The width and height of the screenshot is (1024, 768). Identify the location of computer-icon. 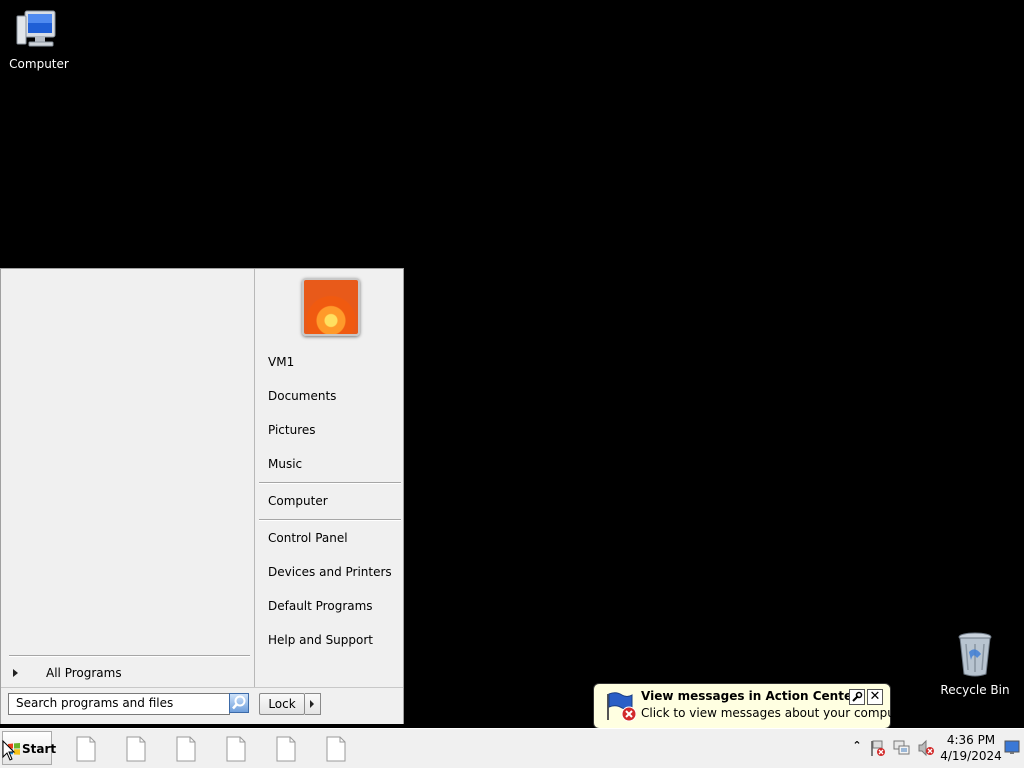
(36, 28).